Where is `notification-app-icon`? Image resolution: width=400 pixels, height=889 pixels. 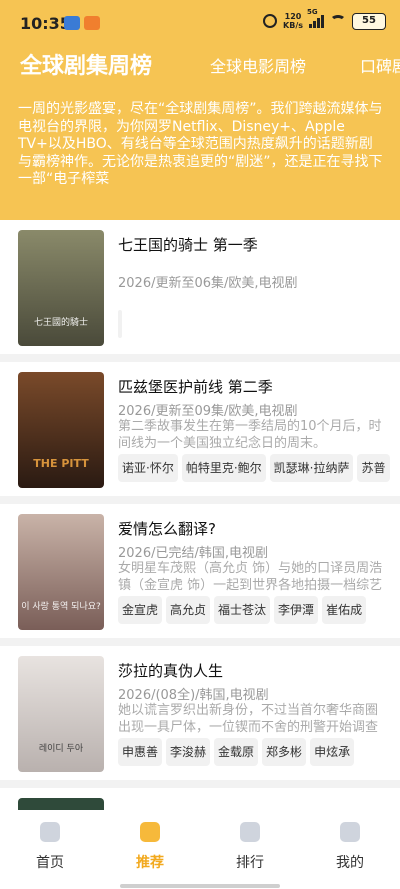
notification-app-icon is located at coordinates (72, 23).